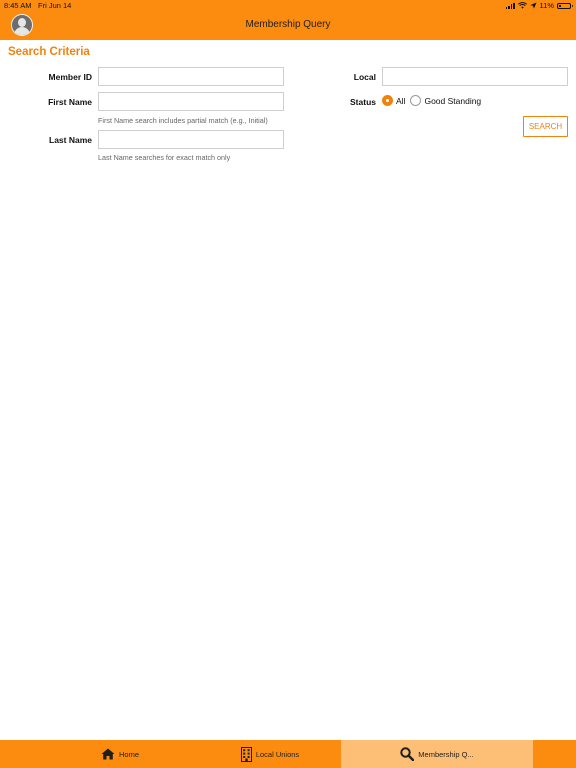 The image size is (576, 768). What do you see at coordinates (18, 5) in the screenshot?
I see `status-time: 8:45 AM` at bounding box center [18, 5].